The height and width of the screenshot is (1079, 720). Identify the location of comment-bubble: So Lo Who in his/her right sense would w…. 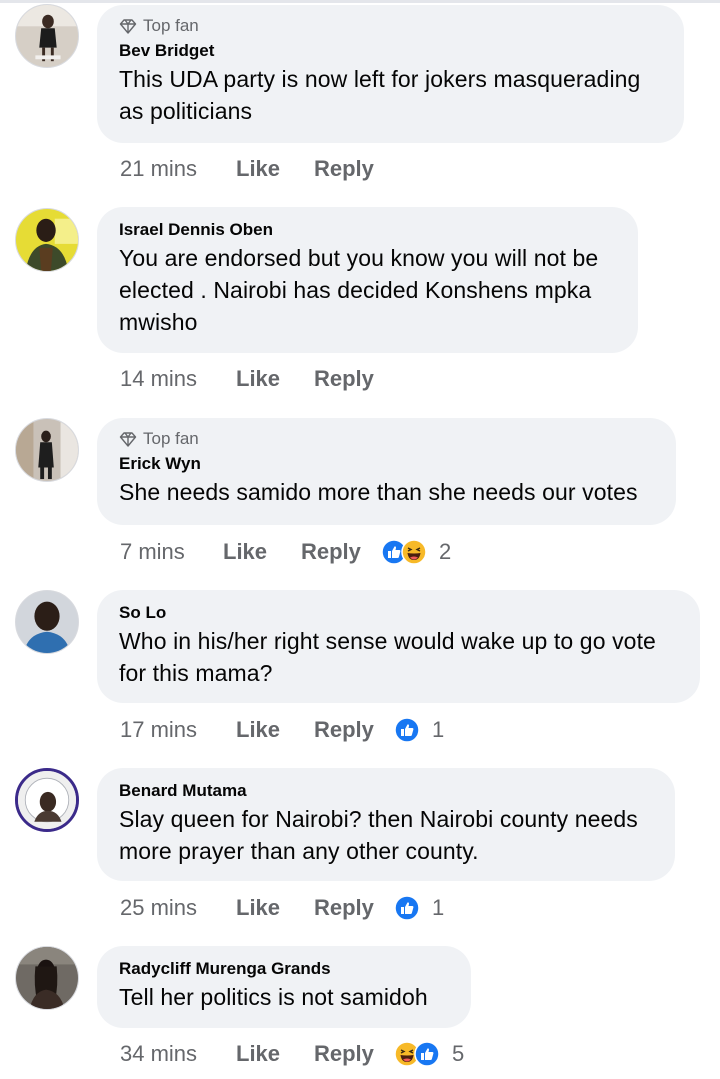
(398, 646).